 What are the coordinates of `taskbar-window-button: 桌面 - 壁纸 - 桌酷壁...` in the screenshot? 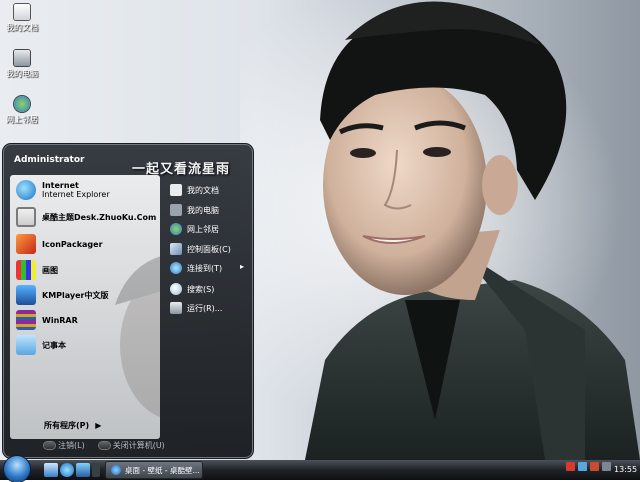 It's located at (154, 470).